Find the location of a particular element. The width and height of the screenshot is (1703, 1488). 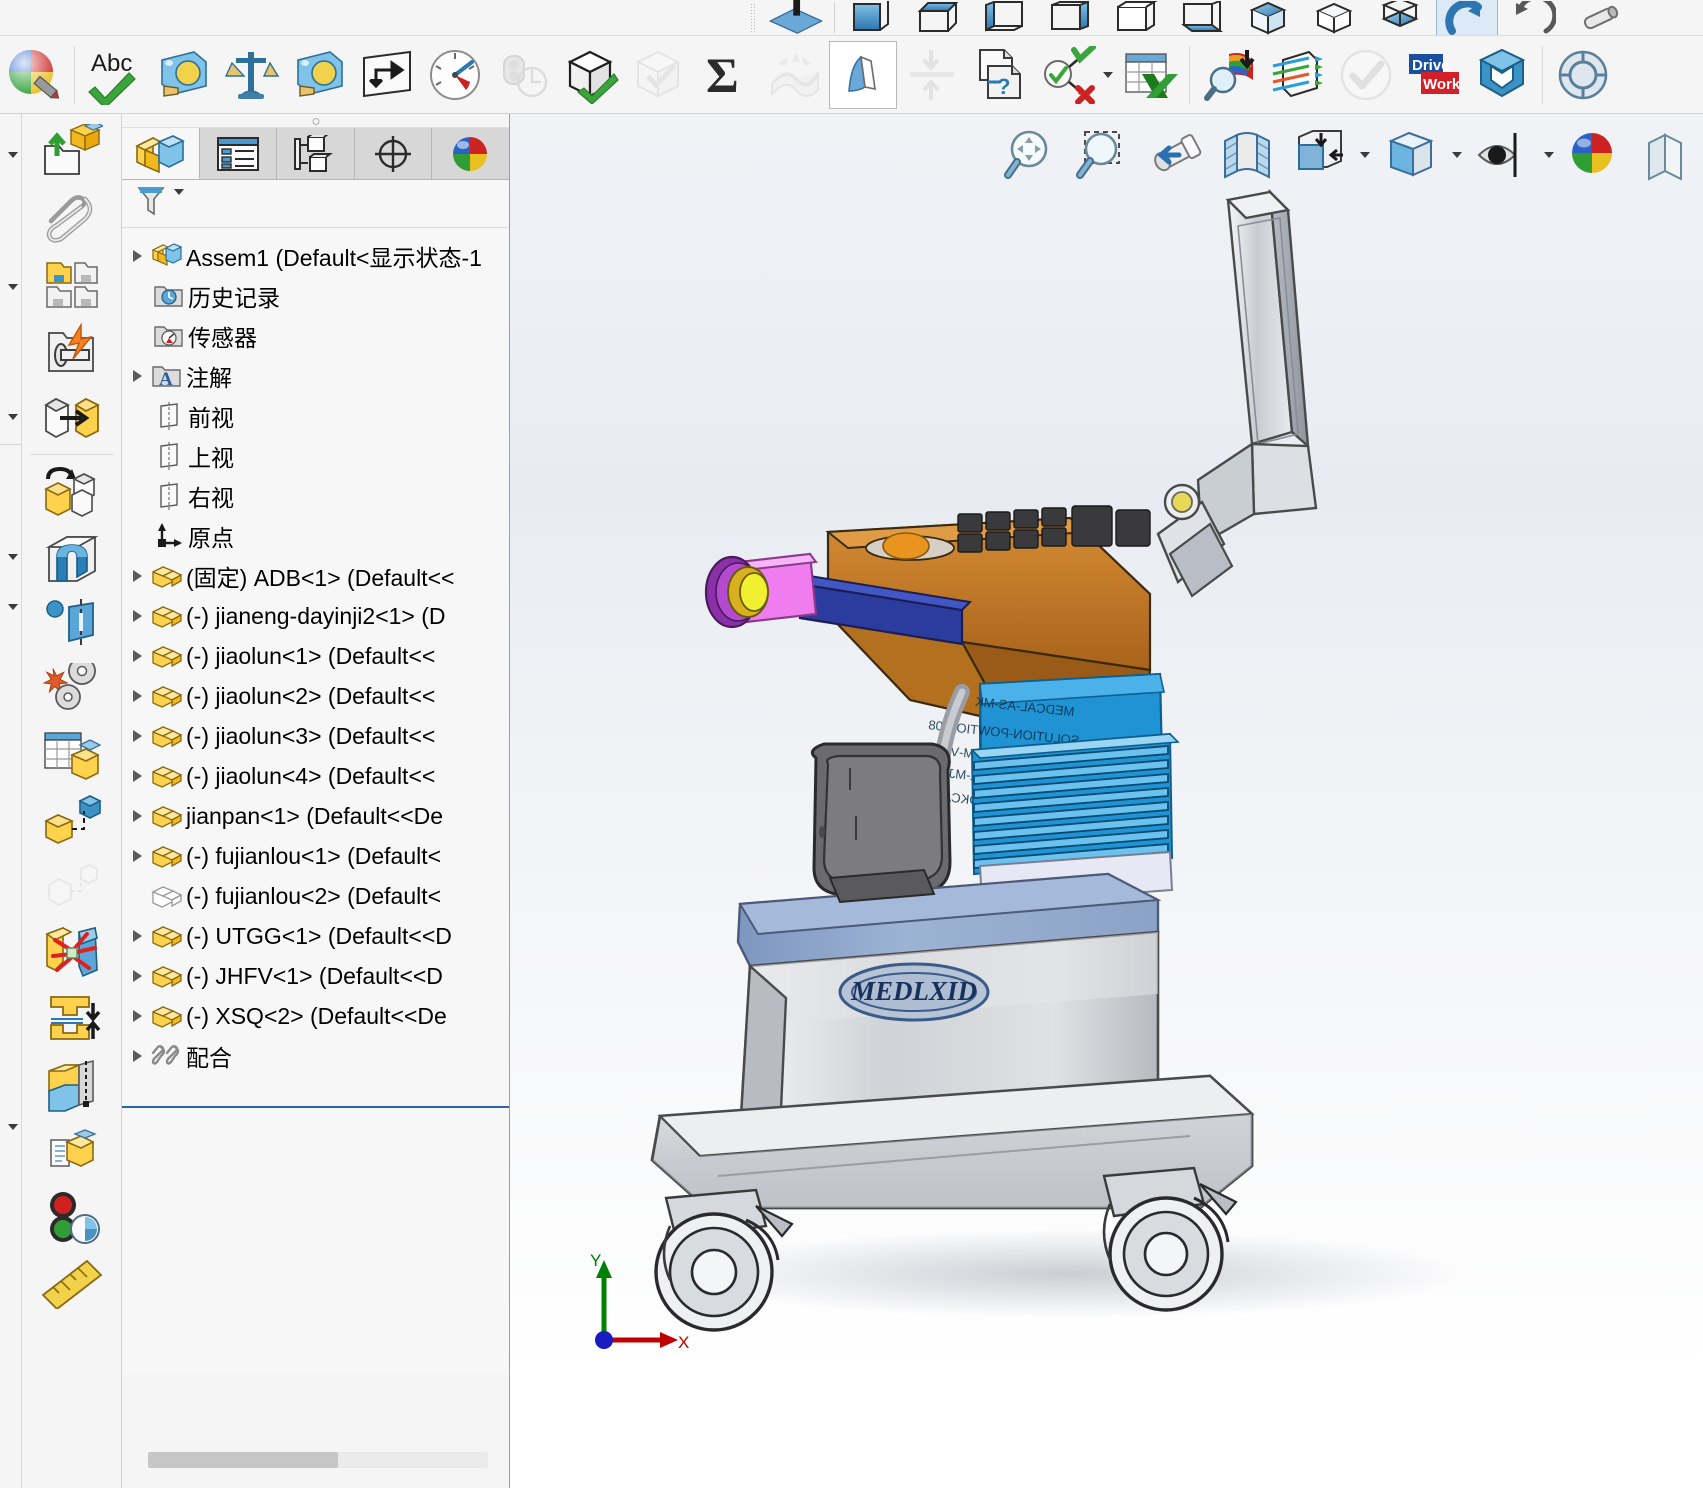

check-sketch-icon is located at coordinates (1067, 75).